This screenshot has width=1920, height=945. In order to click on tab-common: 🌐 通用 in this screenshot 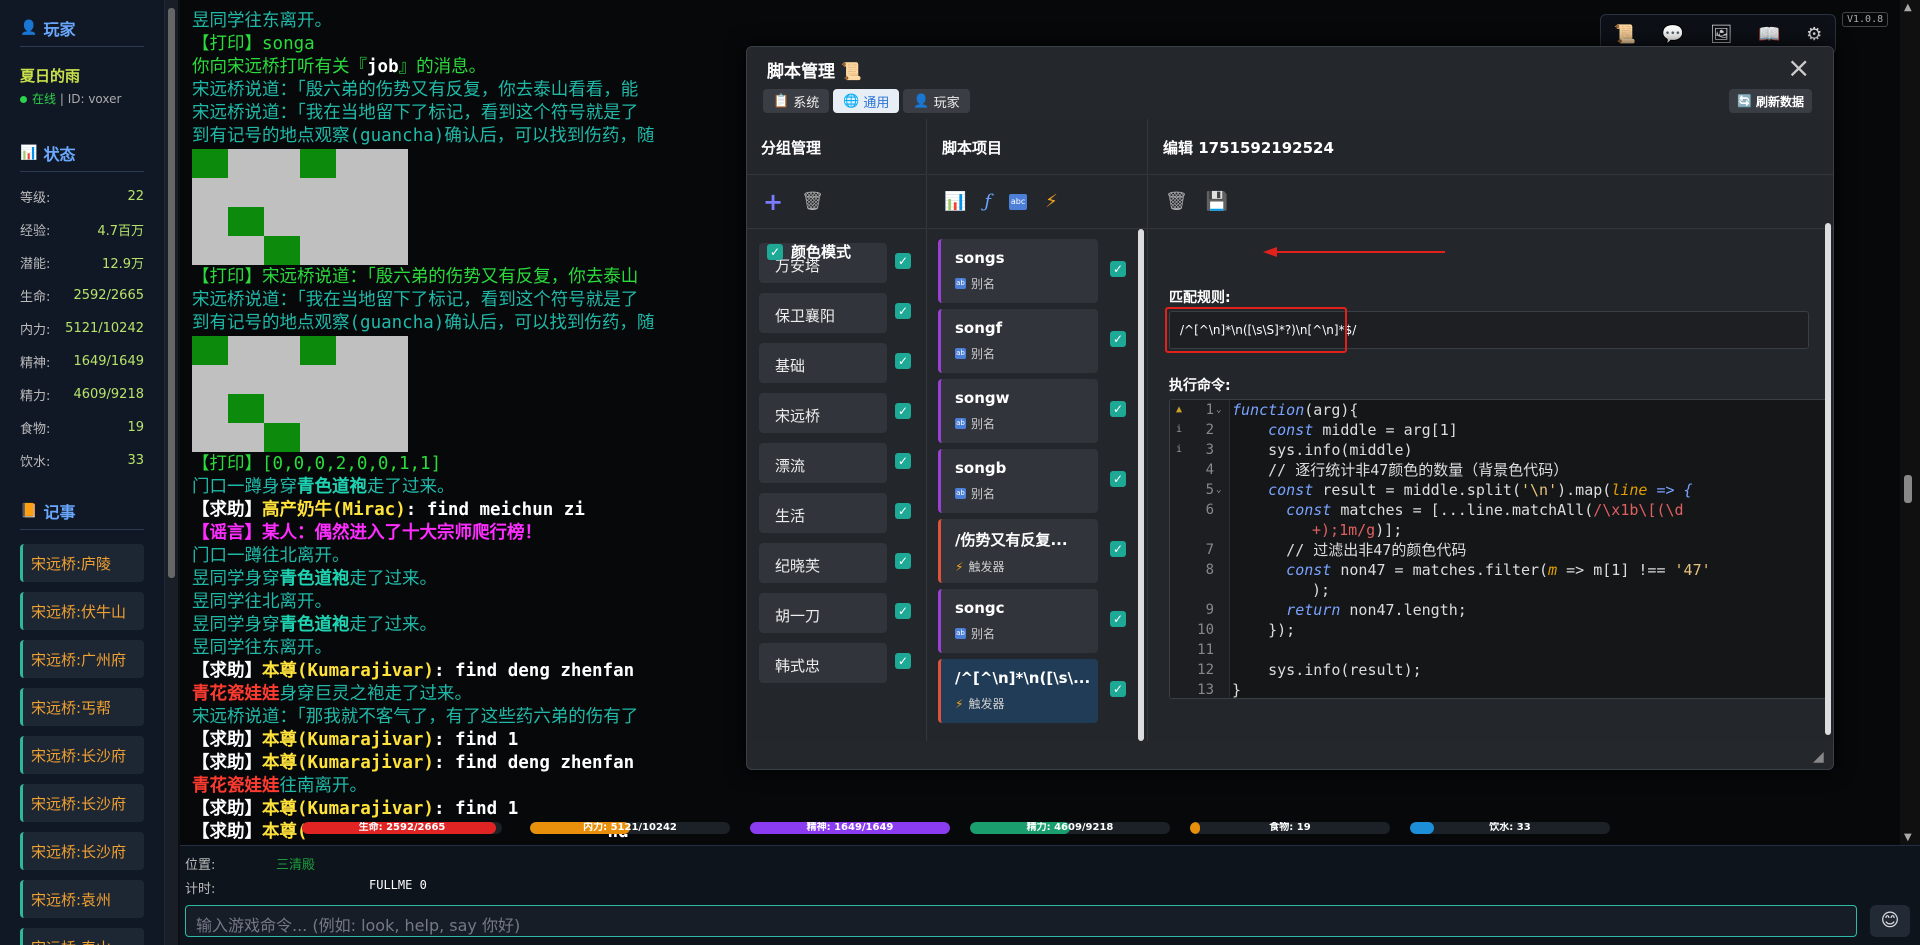, I will do `click(866, 101)`.